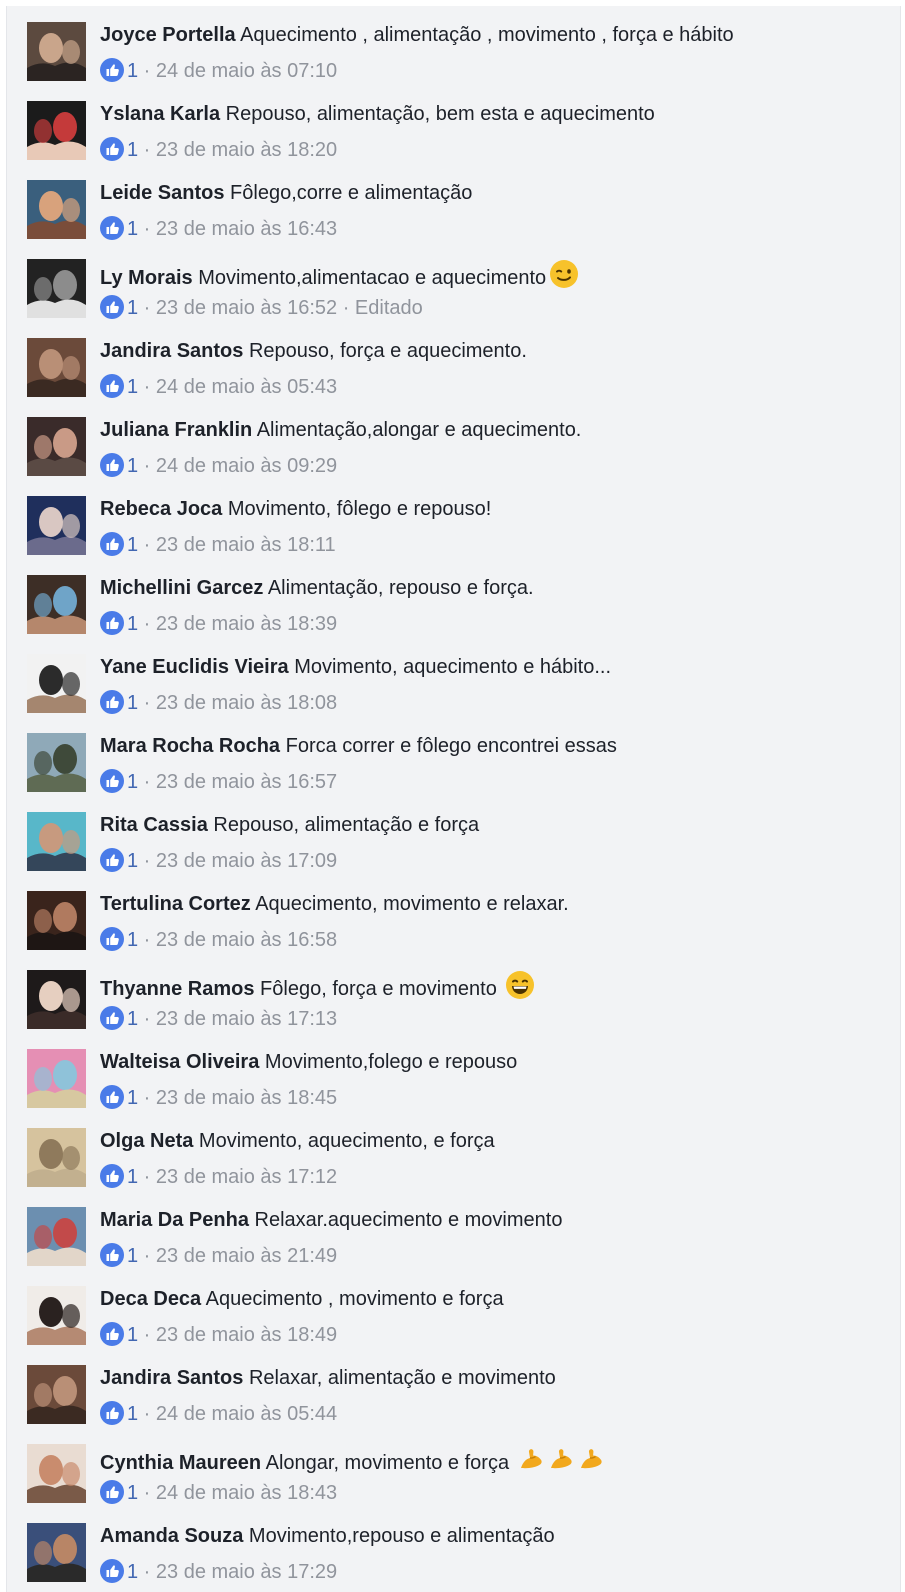 The width and height of the screenshot is (905, 1592). Describe the element at coordinates (246, 624) in the screenshot. I see `comment-timestamp: 23 de maio às 18:39` at that location.